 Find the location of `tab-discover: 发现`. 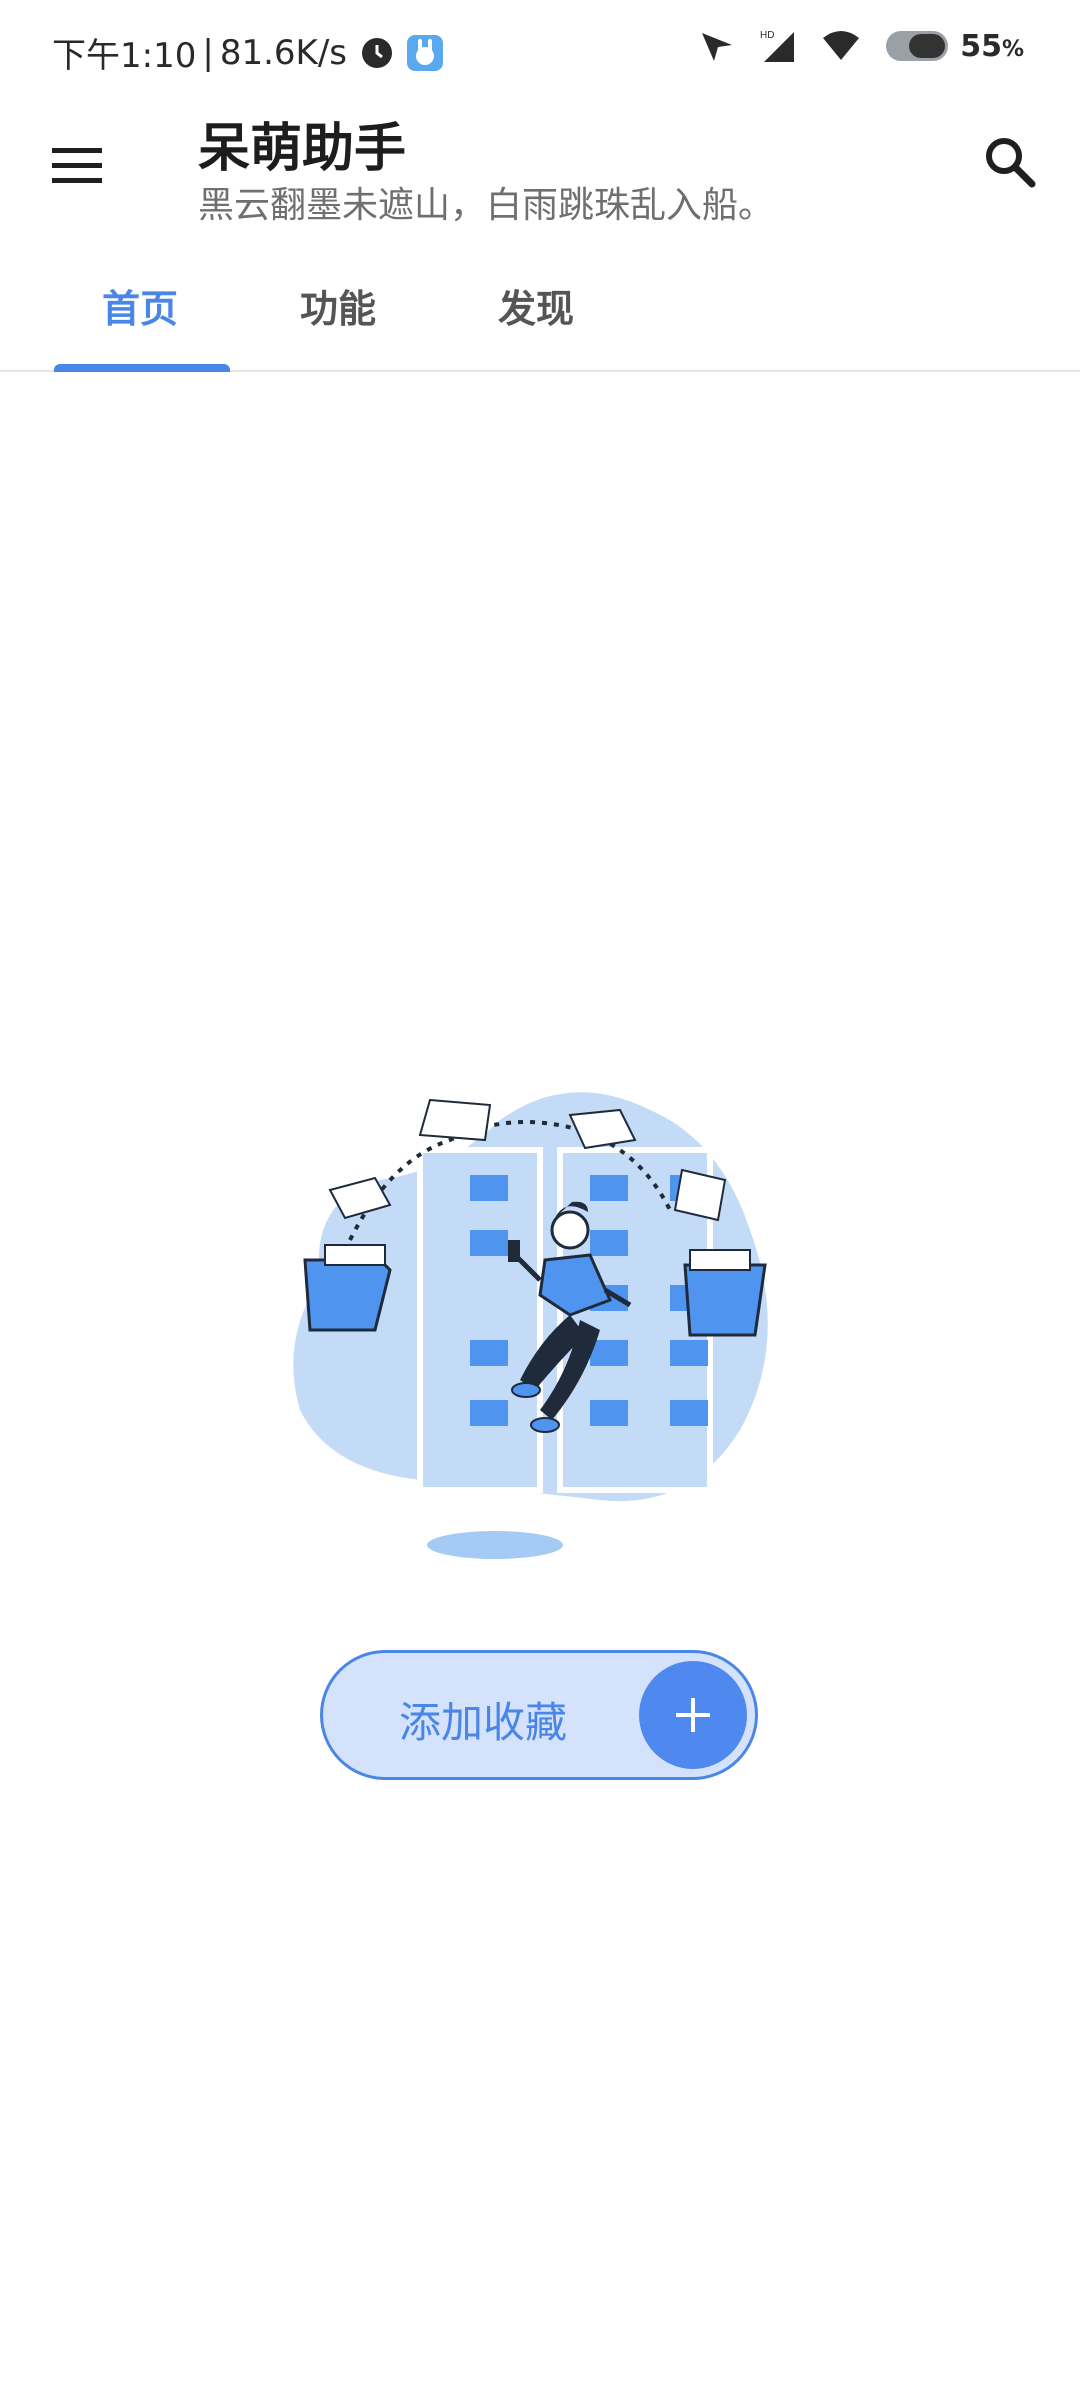

tab-discover: 发现 is located at coordinates (536, 305).